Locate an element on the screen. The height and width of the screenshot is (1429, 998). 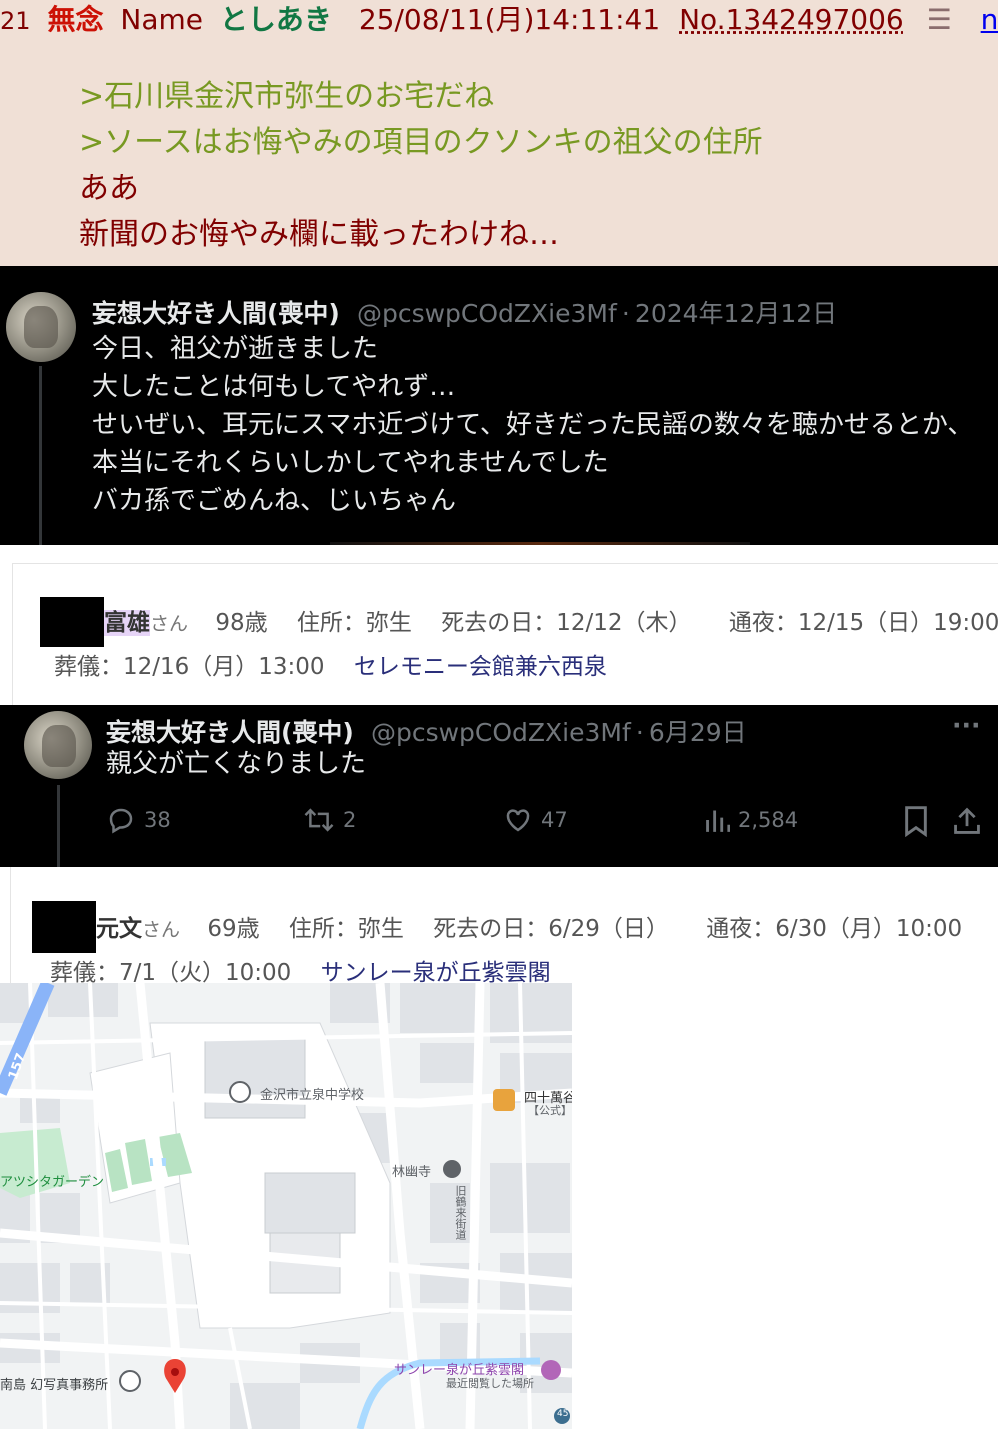
tweet-text-line: 本当にそれくらいしかしてやれませんでした is located at coordinates (350, 463).